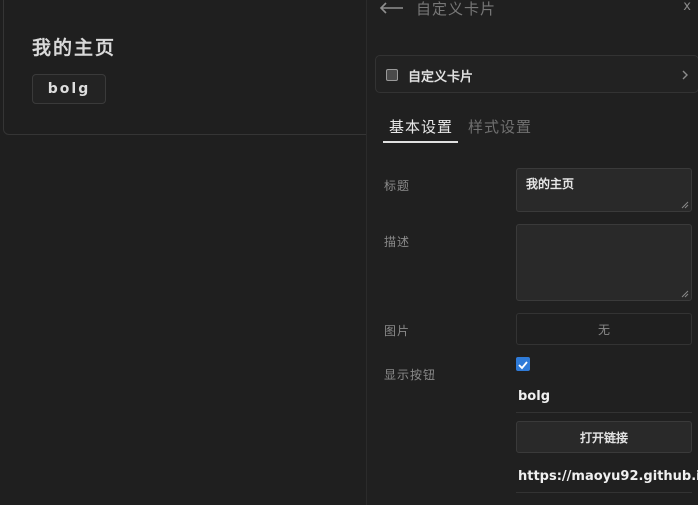 This screenshot has height=505, width=698. Describe the element at coordinates (604, 262) in the screenshot. I see `description-textarea` at that location.